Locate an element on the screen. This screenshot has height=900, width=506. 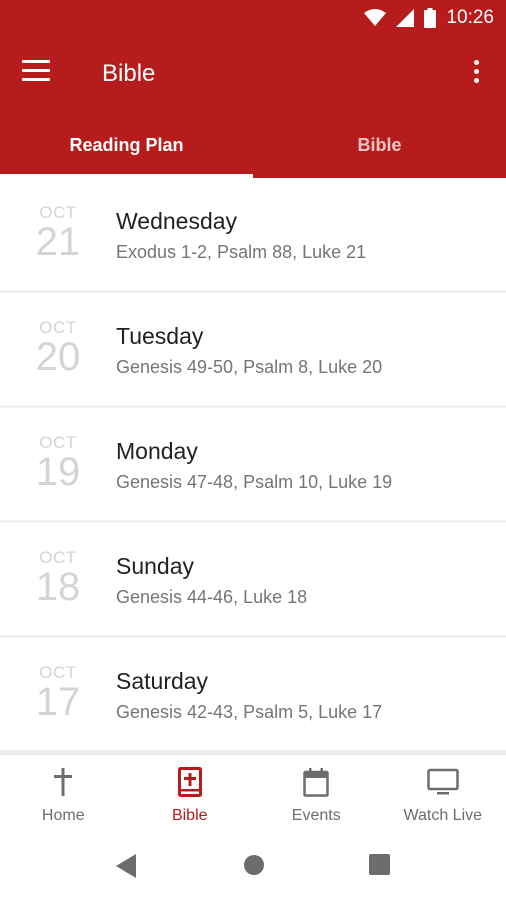
calendar-icon is located at coordinates (316, 782).